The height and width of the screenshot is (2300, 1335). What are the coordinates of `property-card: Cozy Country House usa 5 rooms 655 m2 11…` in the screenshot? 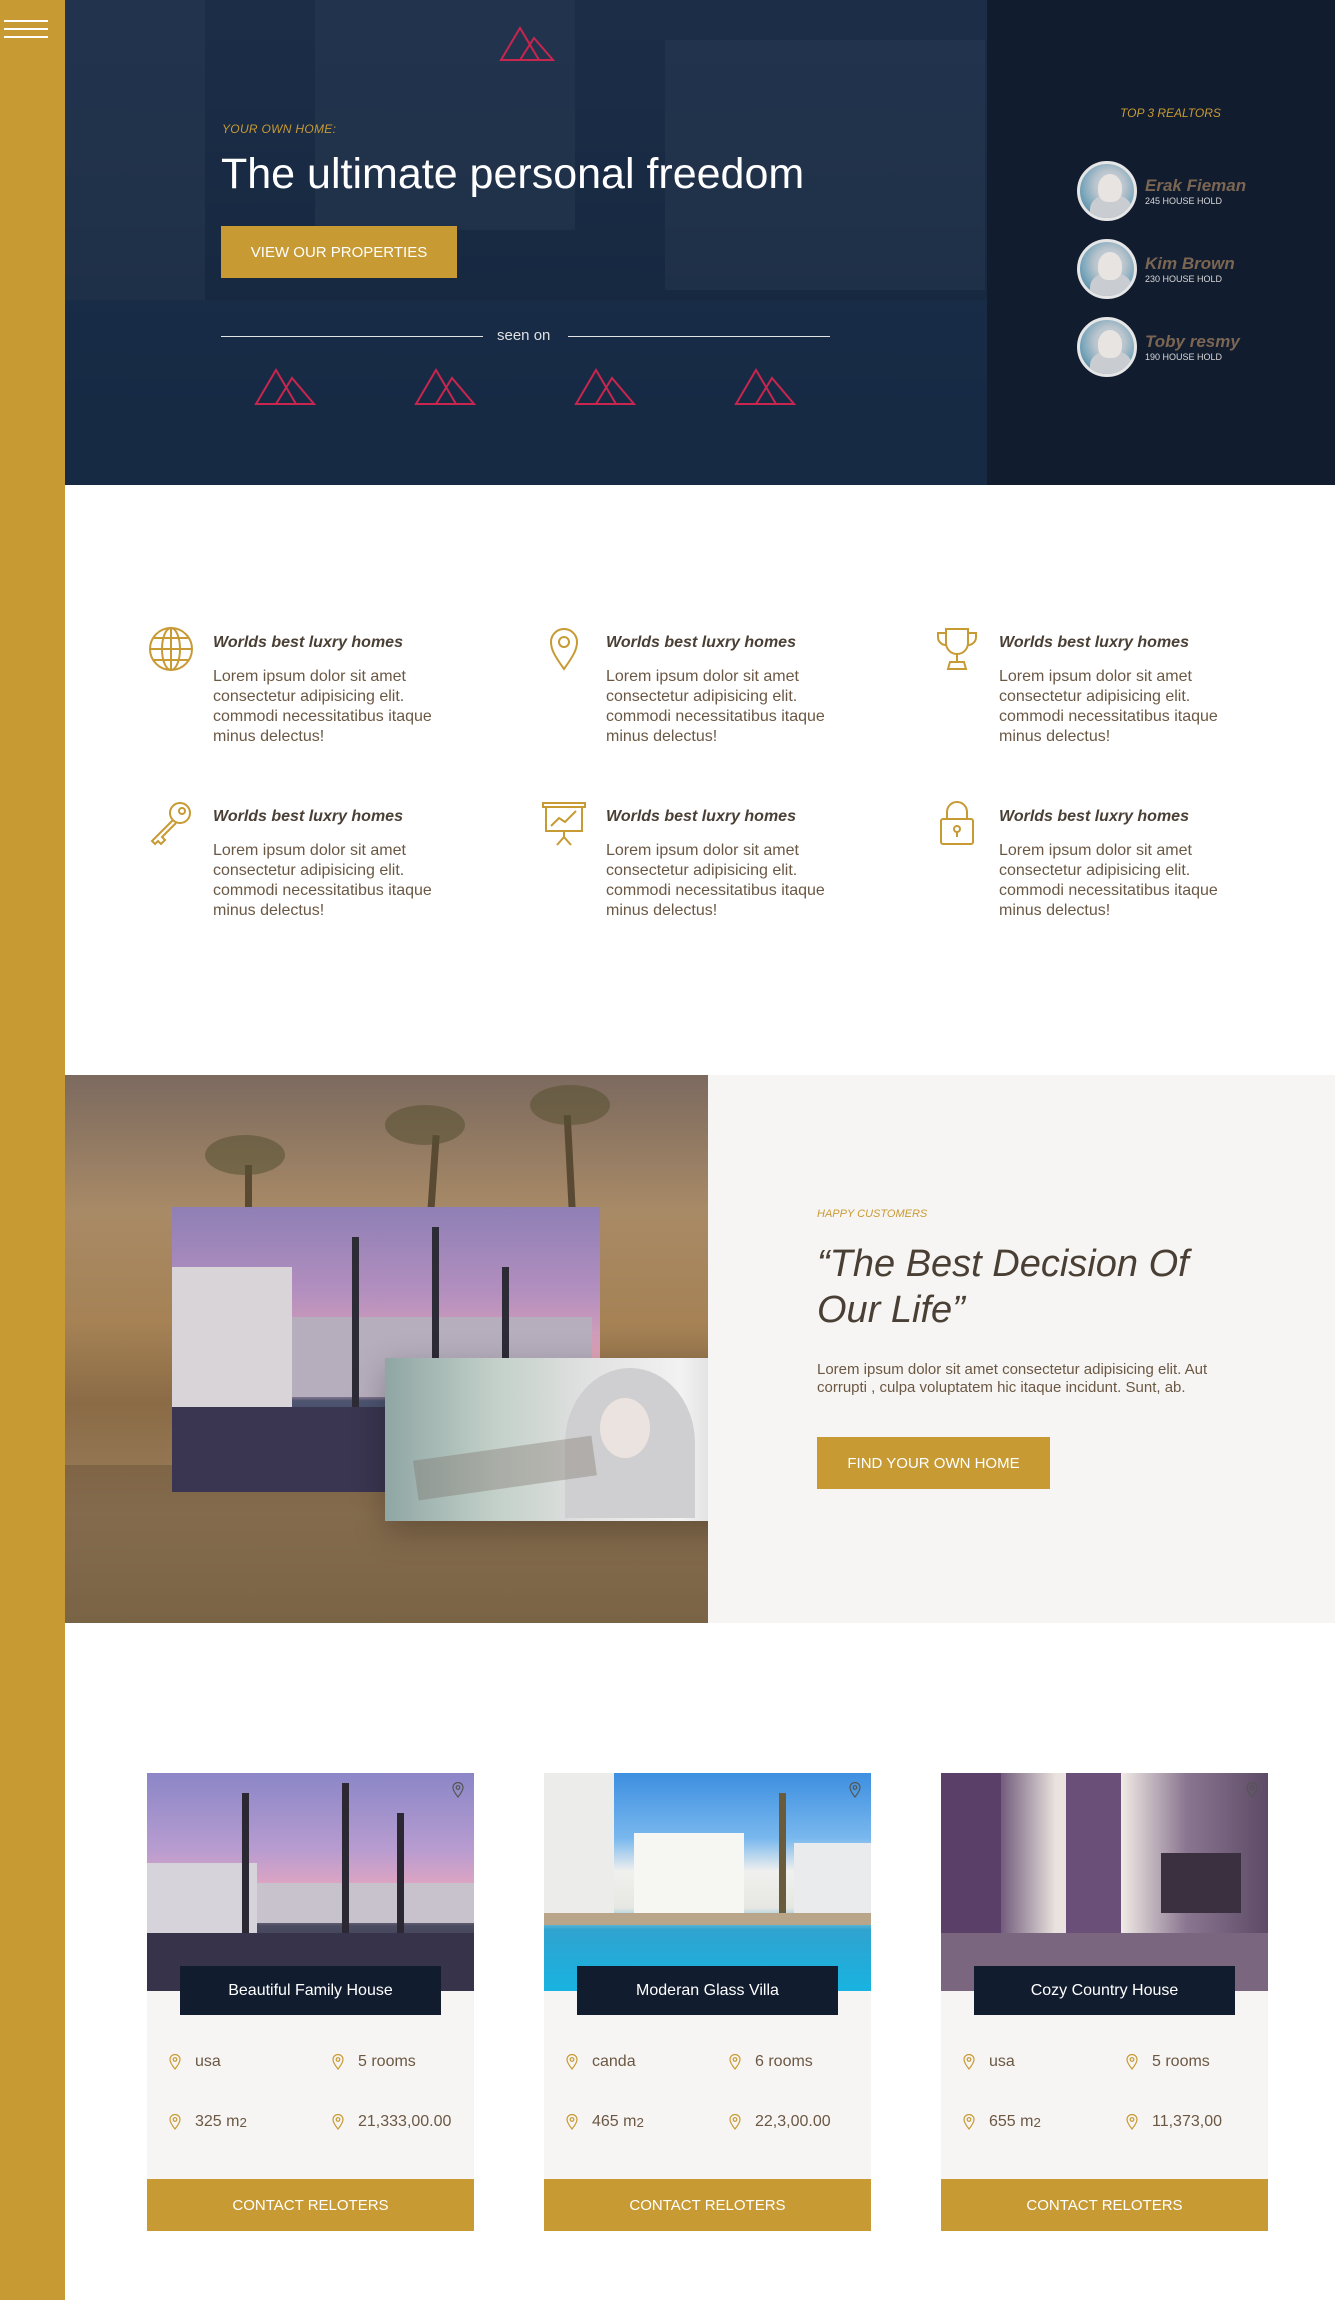 It's located at (1104, 2002).